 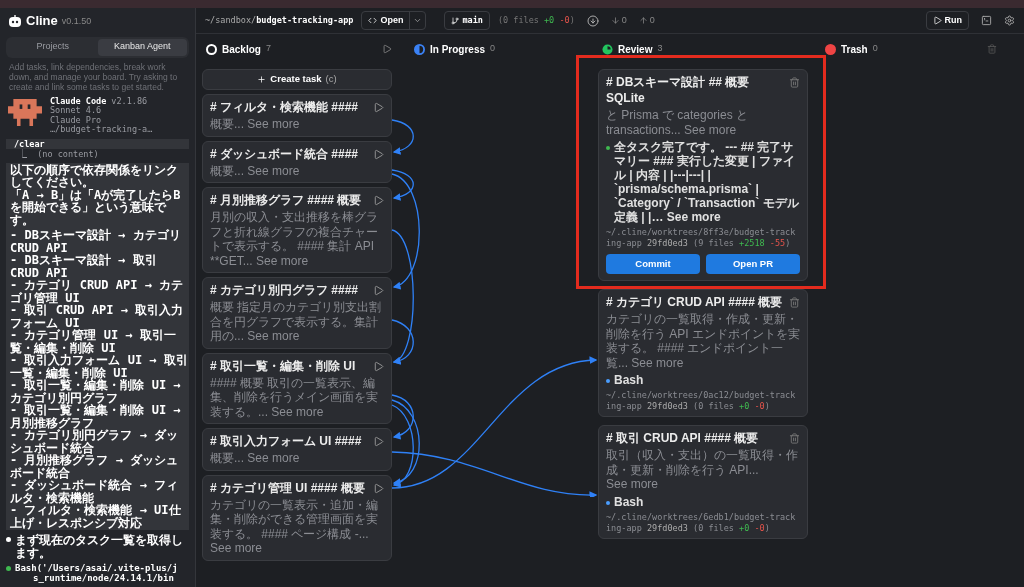 I want to click on branch-button: main, so click(x=467, y=20).